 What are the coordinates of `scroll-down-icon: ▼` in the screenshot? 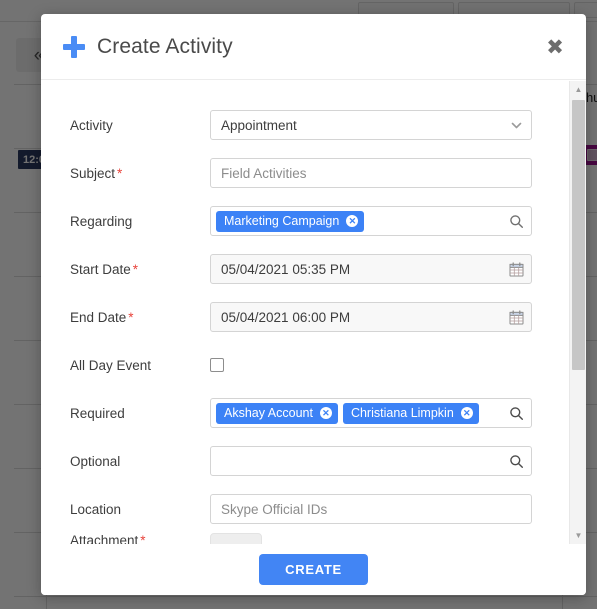 It's located at (578, 535).